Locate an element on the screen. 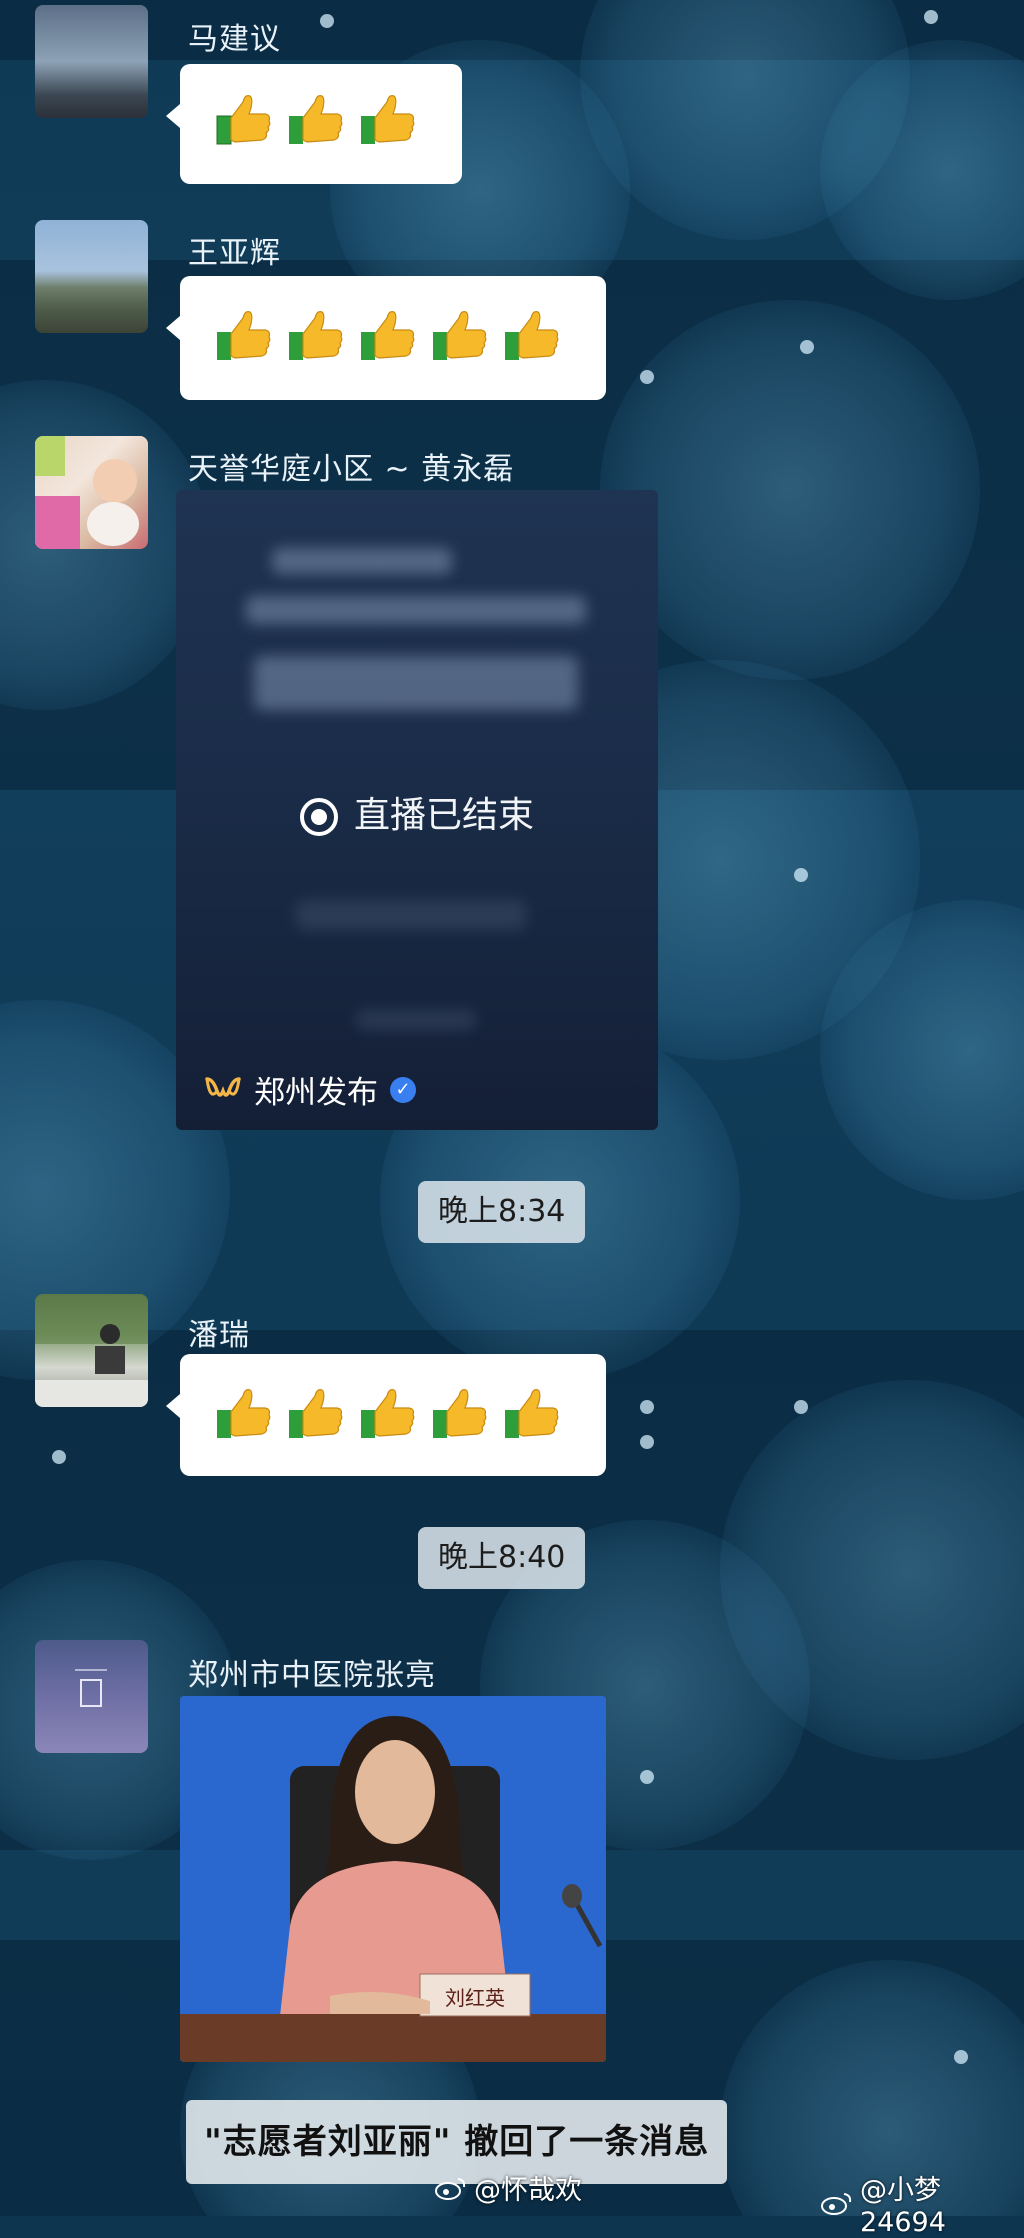  nameplate-text: 刘红英 is located at coordinates (475, 1998).